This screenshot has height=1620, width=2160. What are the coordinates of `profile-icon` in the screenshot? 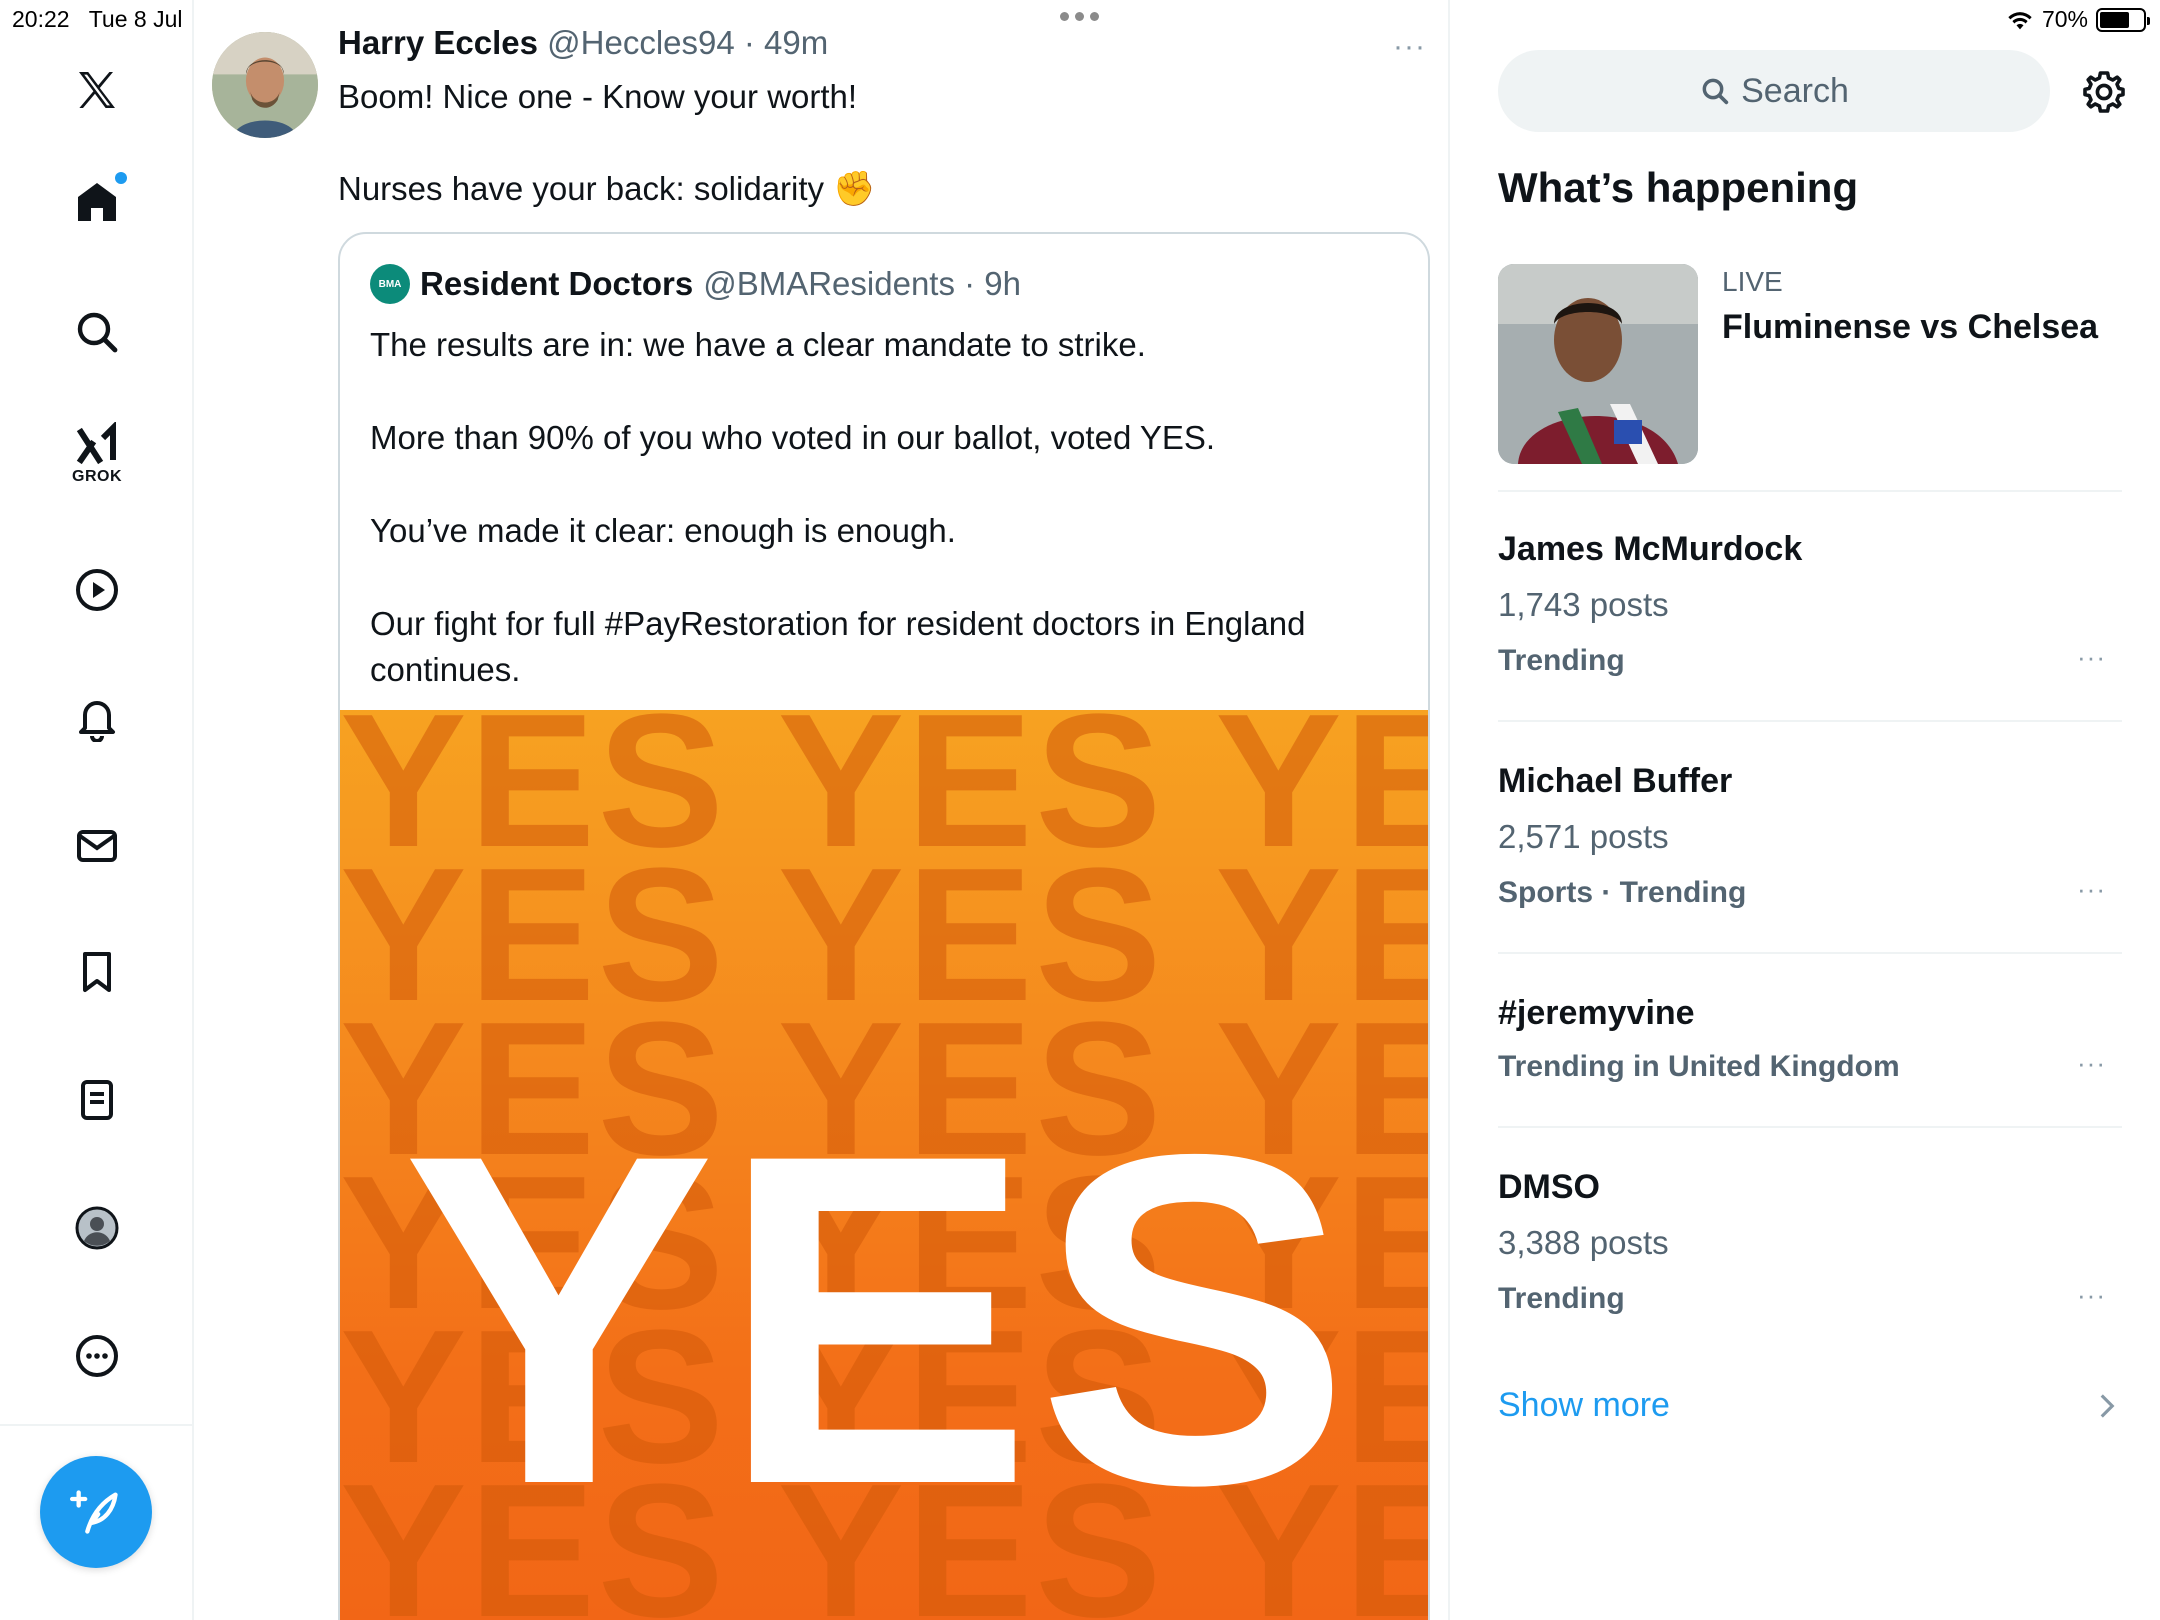 It's located at (97, 1228).